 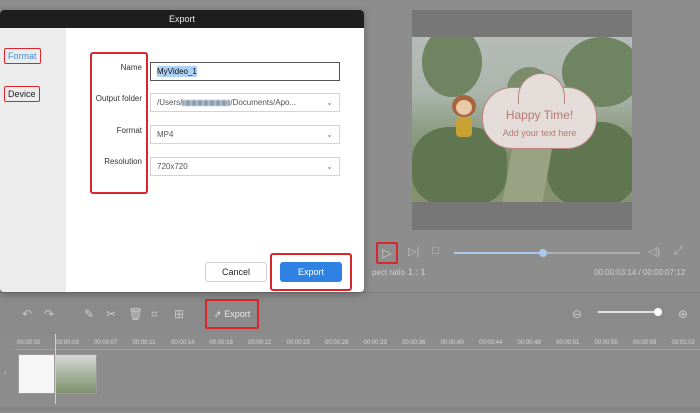 What do you see at coordinates (452, 343) in the screenshot?
I see `timeline-tick-label: 00:00:40` at bounding box center [452, 343].